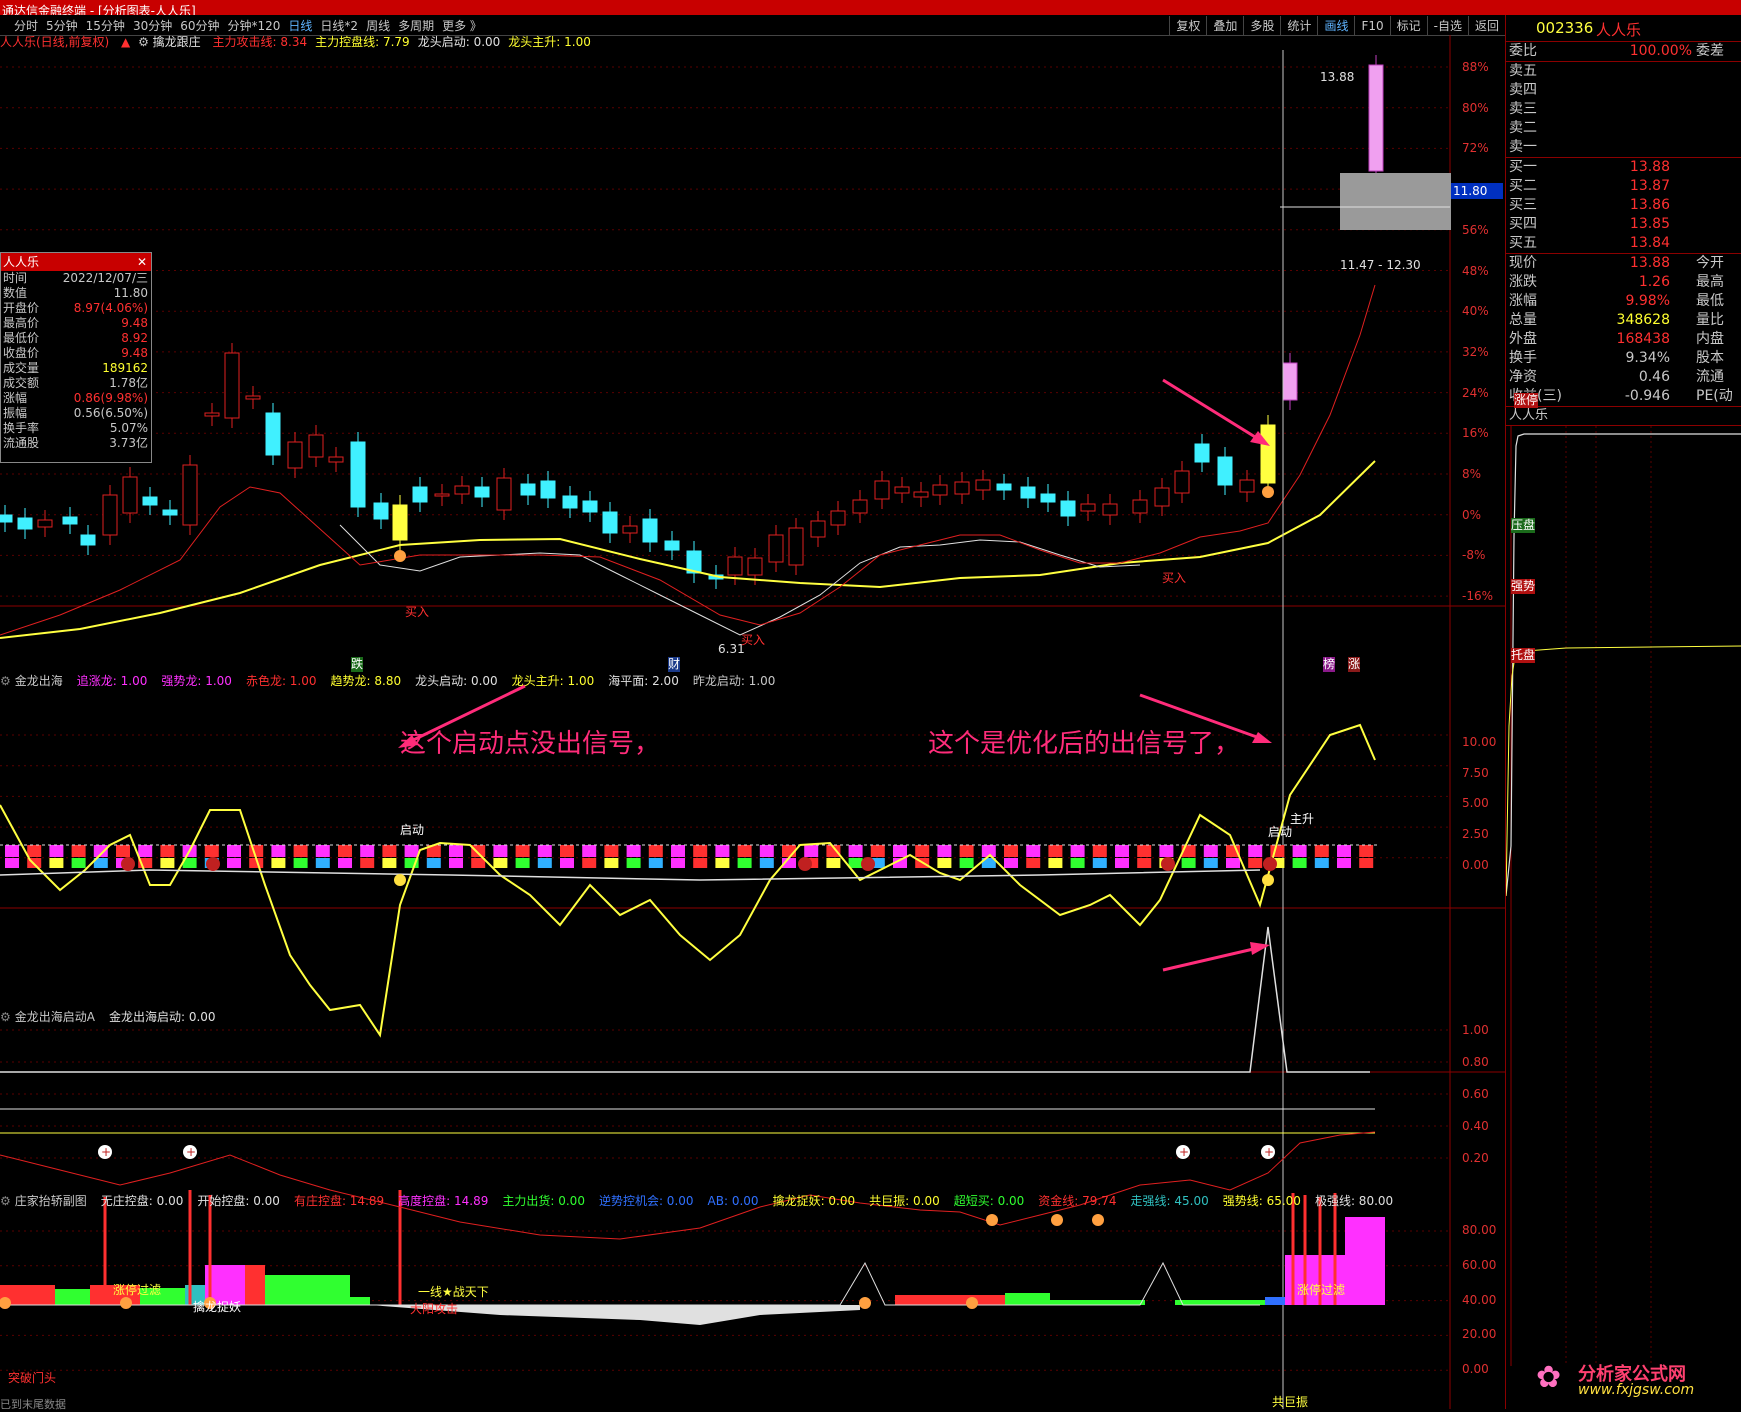 The image size is (1741, 1412). What do you see at coordinates (62, 26) in the screenshot?
I see `period-tab: 5分钟` at bounding box center [62, 26].